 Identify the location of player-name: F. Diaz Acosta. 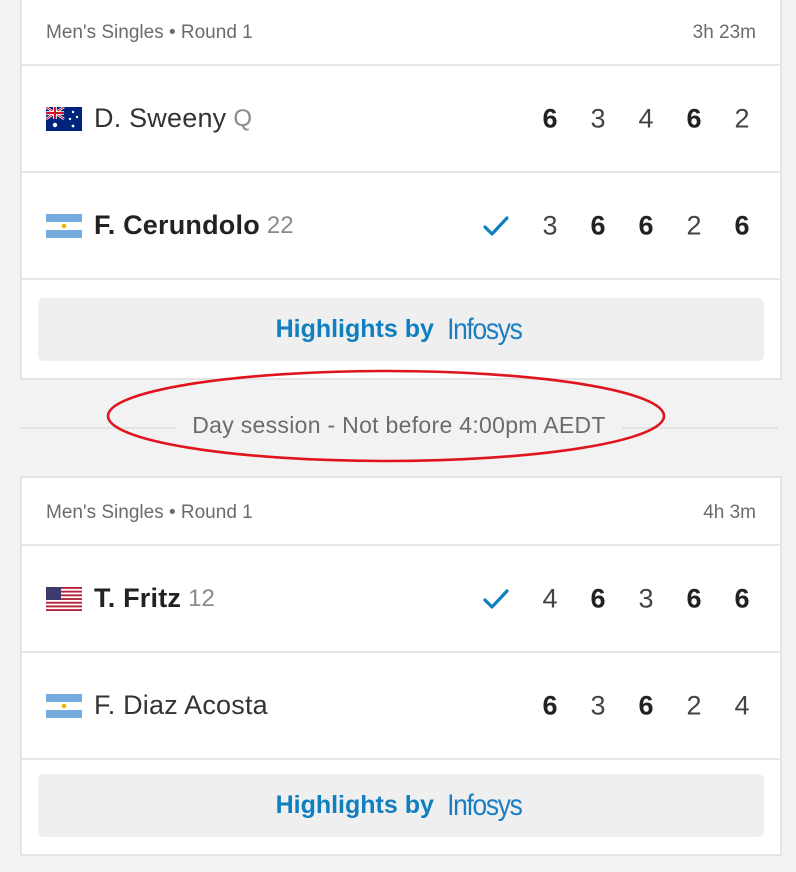
(181, 705).